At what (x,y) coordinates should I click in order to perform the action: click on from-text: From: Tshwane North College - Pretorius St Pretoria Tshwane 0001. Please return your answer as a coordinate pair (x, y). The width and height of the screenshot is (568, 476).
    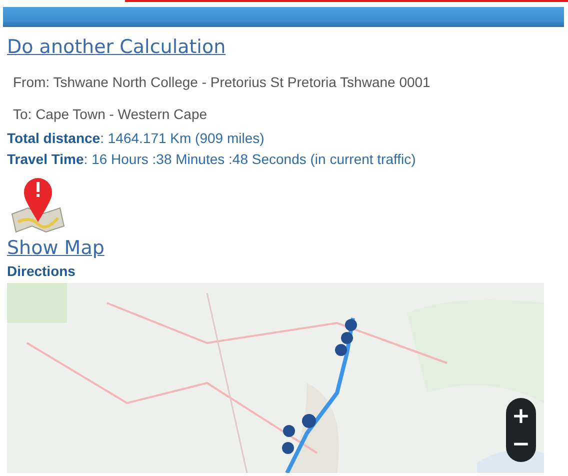
    Looking at the image, I should click on (222, 82).